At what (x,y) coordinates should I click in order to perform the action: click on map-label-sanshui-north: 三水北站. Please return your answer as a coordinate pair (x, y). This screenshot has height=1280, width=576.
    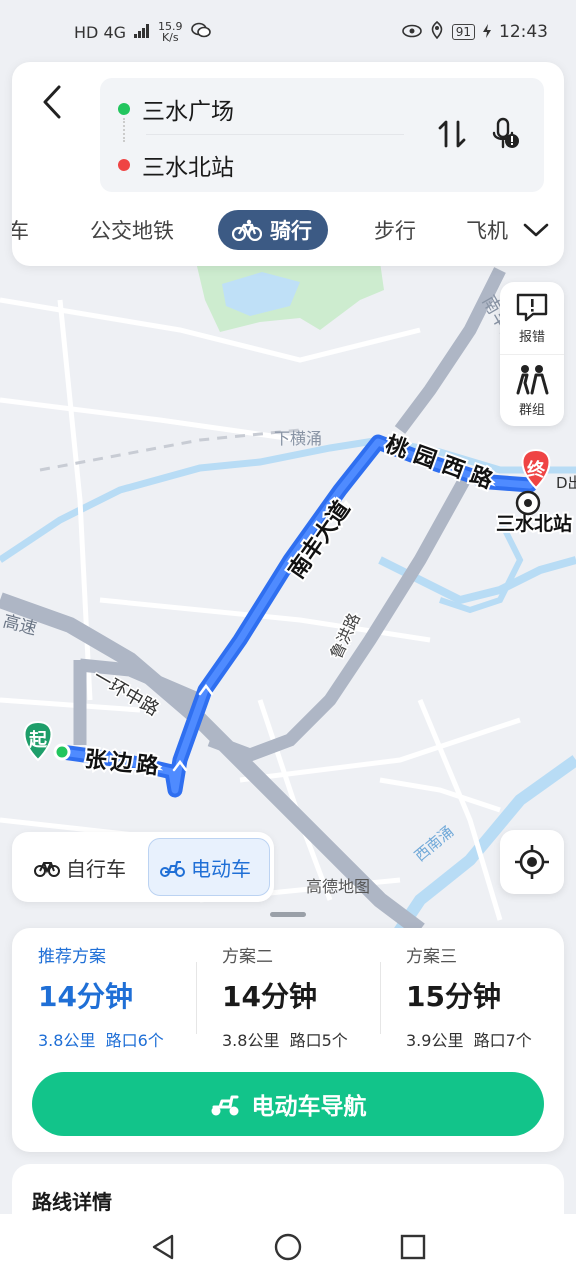
    Looking at the image, I should click on (534, 523).